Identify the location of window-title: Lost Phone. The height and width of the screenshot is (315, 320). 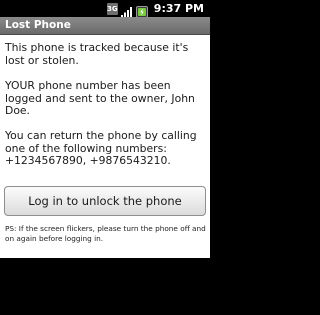
(38, 25).